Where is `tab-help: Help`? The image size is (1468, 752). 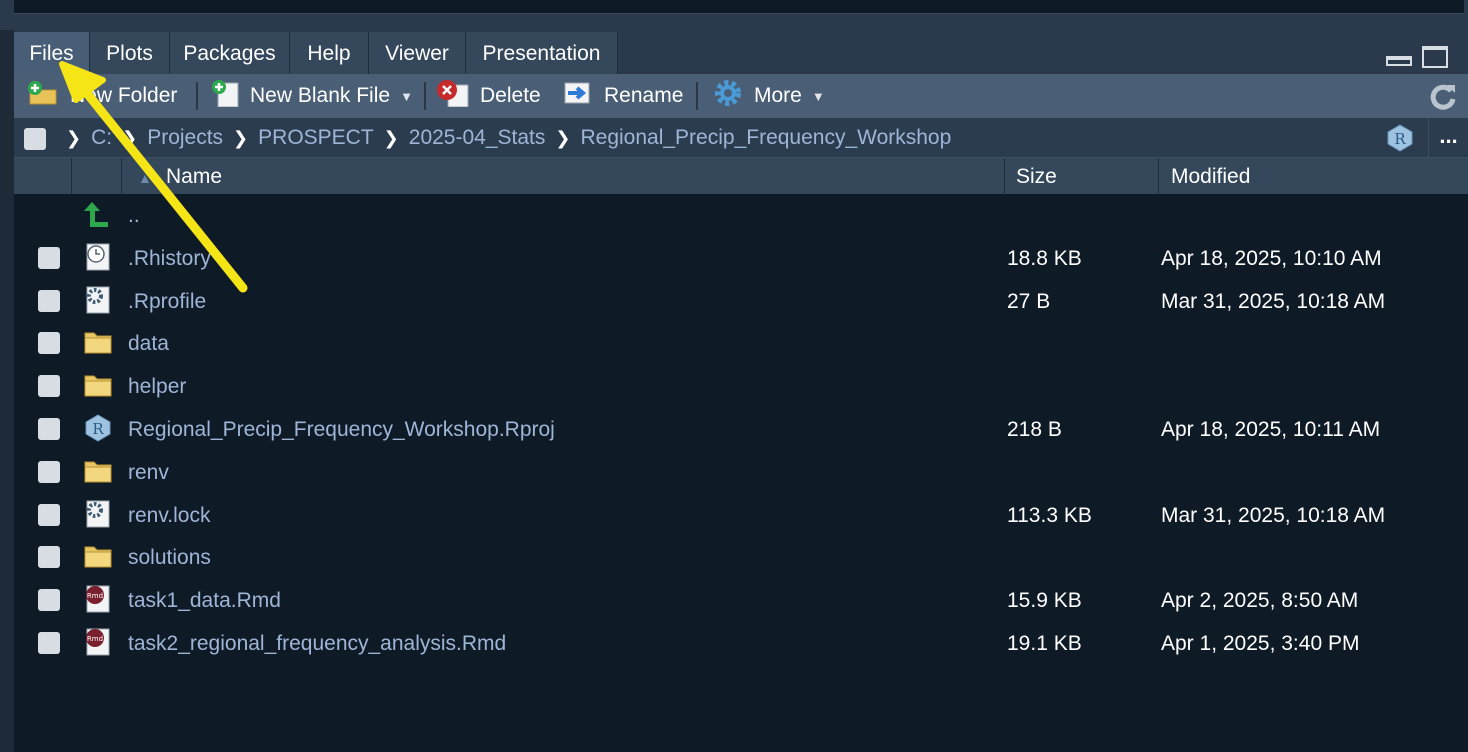 tab-help: Help is located at coordinates (329, 53).